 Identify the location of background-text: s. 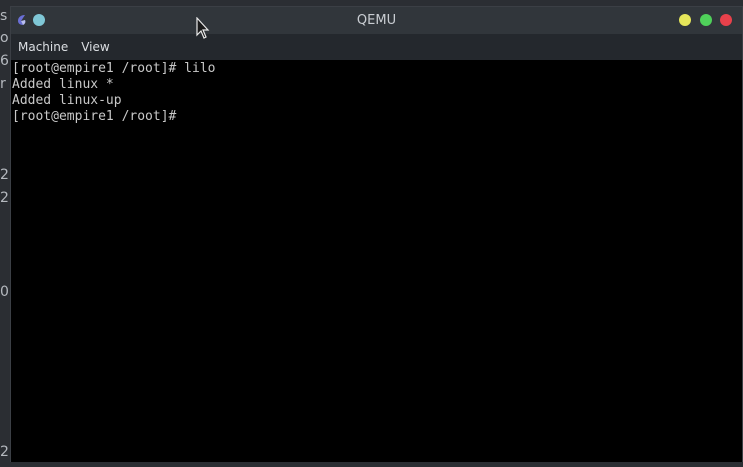
(4, 16).